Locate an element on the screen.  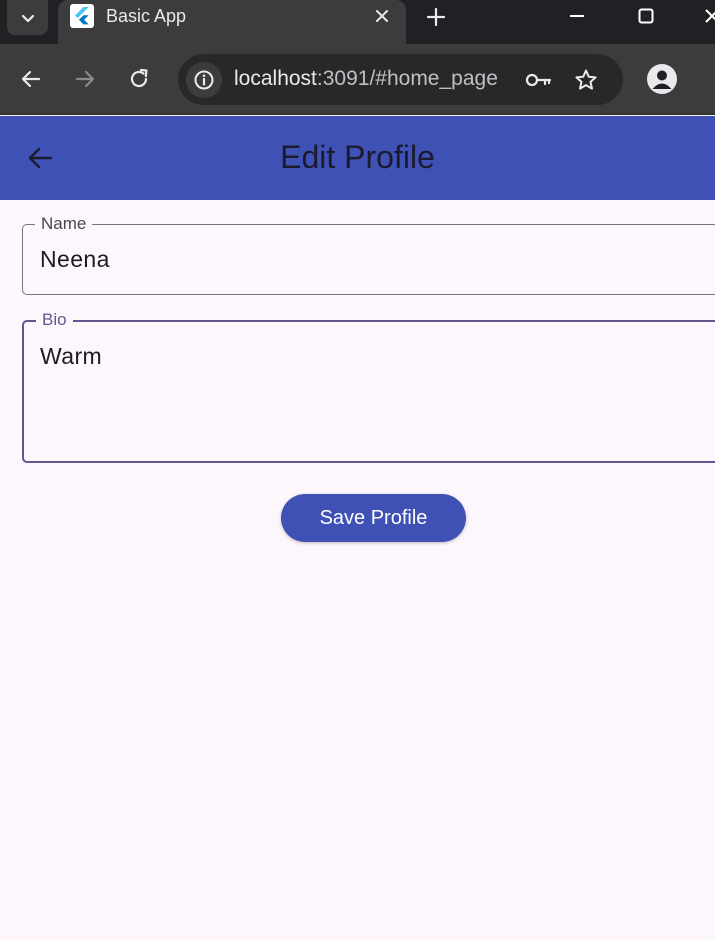
arrow-right-icon is located at coordinates (85, 79).